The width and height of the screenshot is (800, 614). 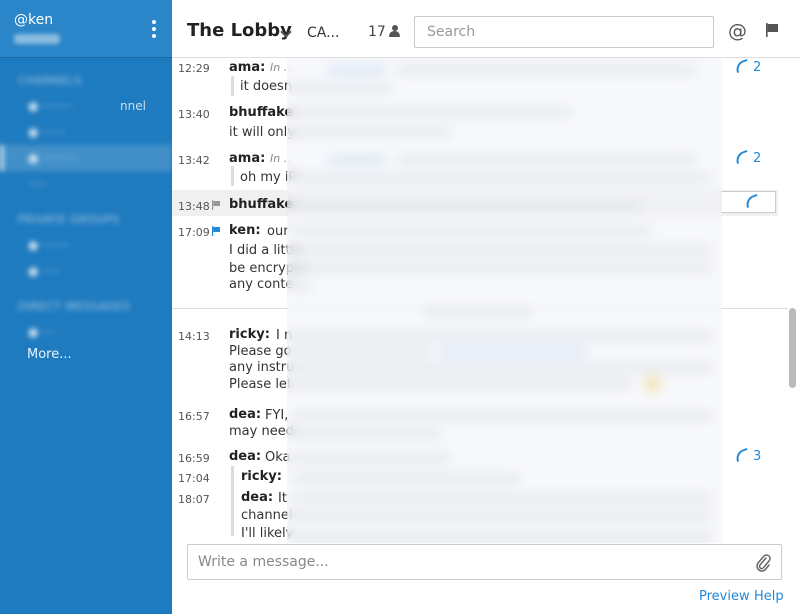 I want to click on sidebar-header: @ken, so click(x=86, y=29).